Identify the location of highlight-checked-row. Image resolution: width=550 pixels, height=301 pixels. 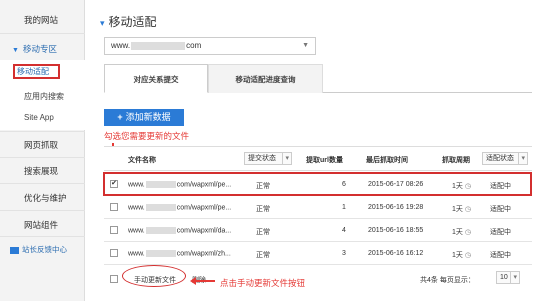
(317, 184).